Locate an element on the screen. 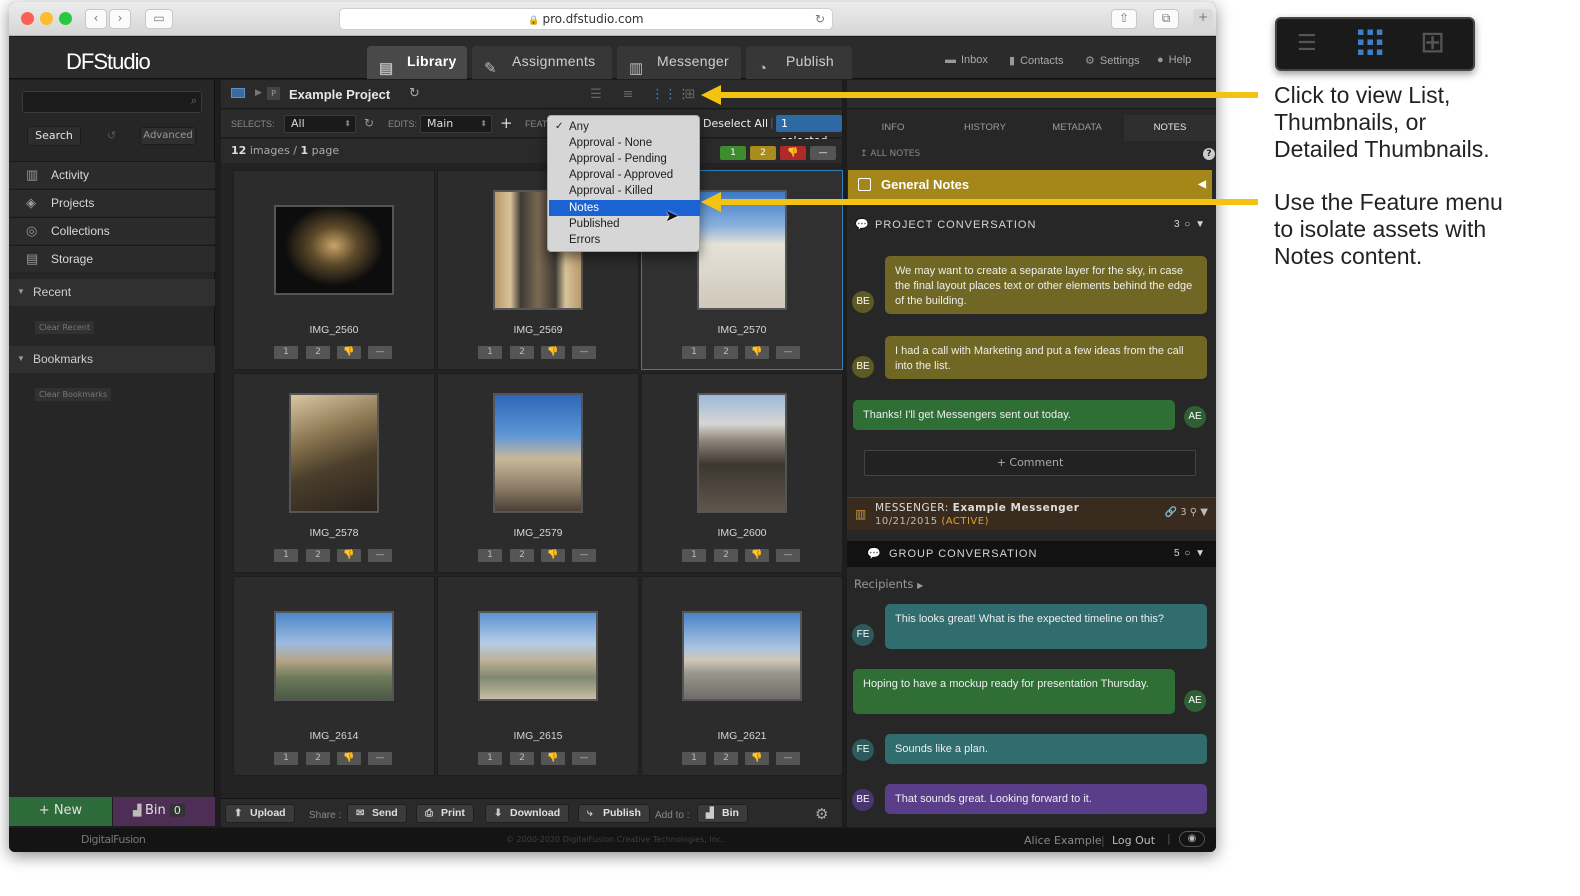  new-tab-icon: + is located at coordinates (1203, 19).